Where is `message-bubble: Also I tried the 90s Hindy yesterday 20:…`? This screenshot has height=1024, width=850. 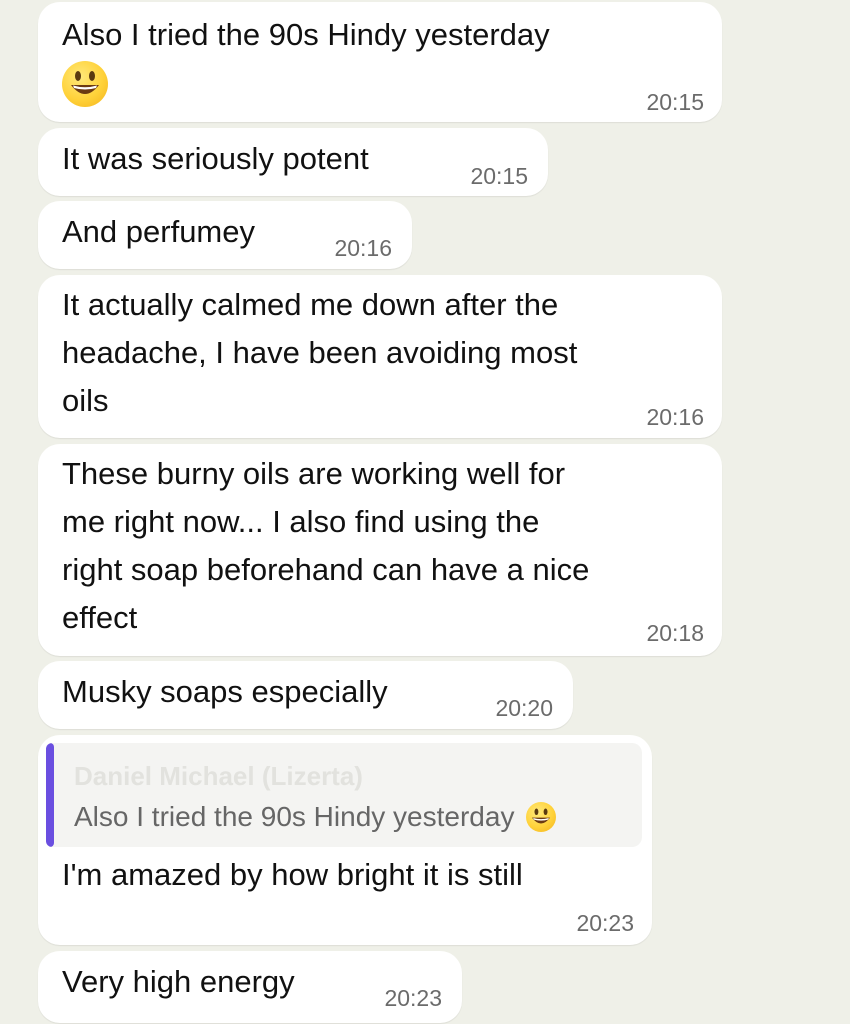
message-bubble: Also I tried the 90s Hindy yesterday 20:… is located at coordinates (380, 62).